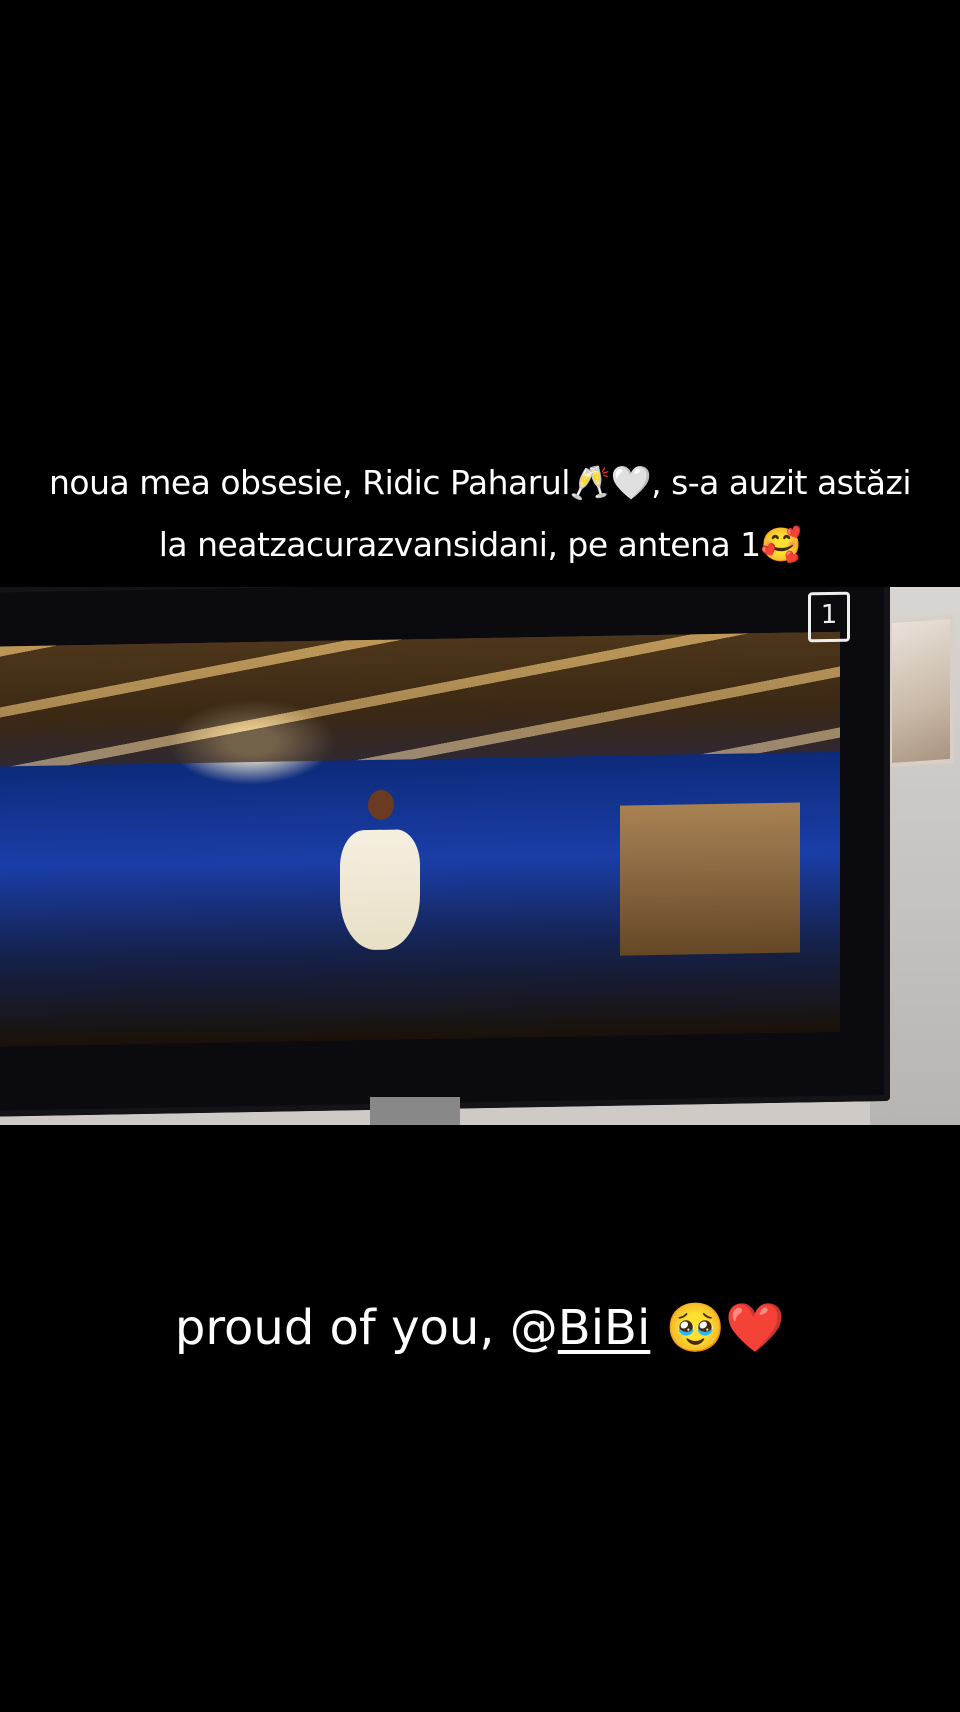  I want to click on scene-beams, so click(420, 699).